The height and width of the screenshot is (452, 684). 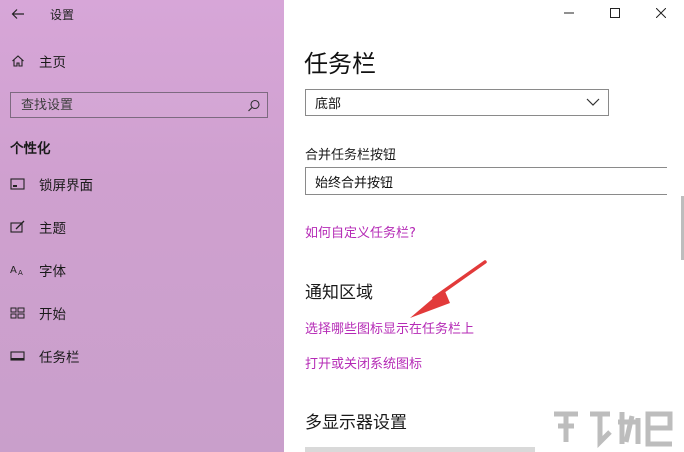 I want to click on notification-area-heading: 通知区域, so click(x=339, y=293).